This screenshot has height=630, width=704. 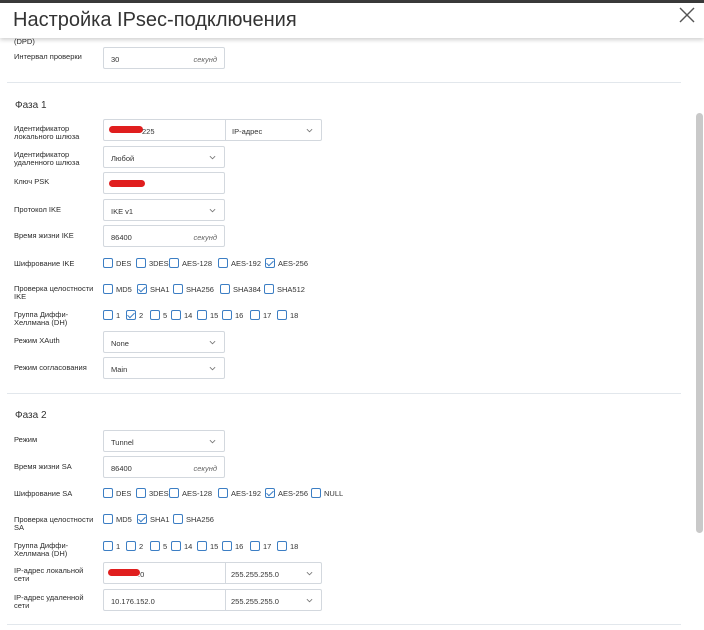 What do you see at coordinates (212, 130) in the screenshot?
I see `phase1-local-id-field: 225 IP-адрес` at bounding box center [212, 130].